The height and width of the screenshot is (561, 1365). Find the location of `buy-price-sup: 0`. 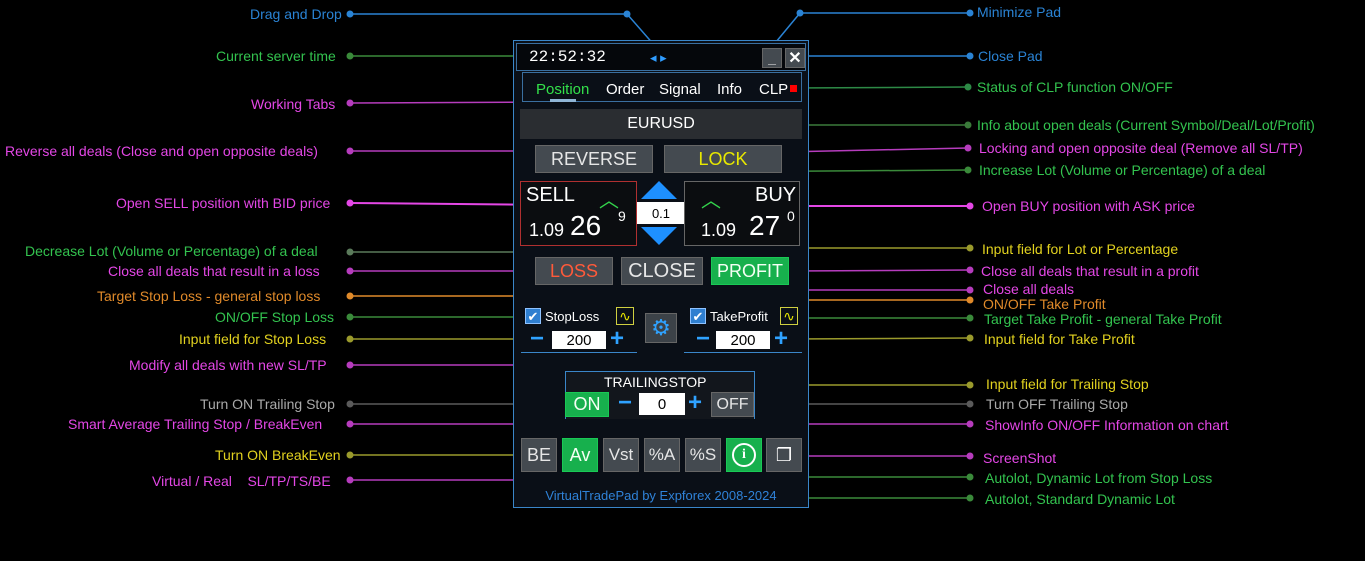

buy-price-sup: 0 is located at coordinates (791, 216).